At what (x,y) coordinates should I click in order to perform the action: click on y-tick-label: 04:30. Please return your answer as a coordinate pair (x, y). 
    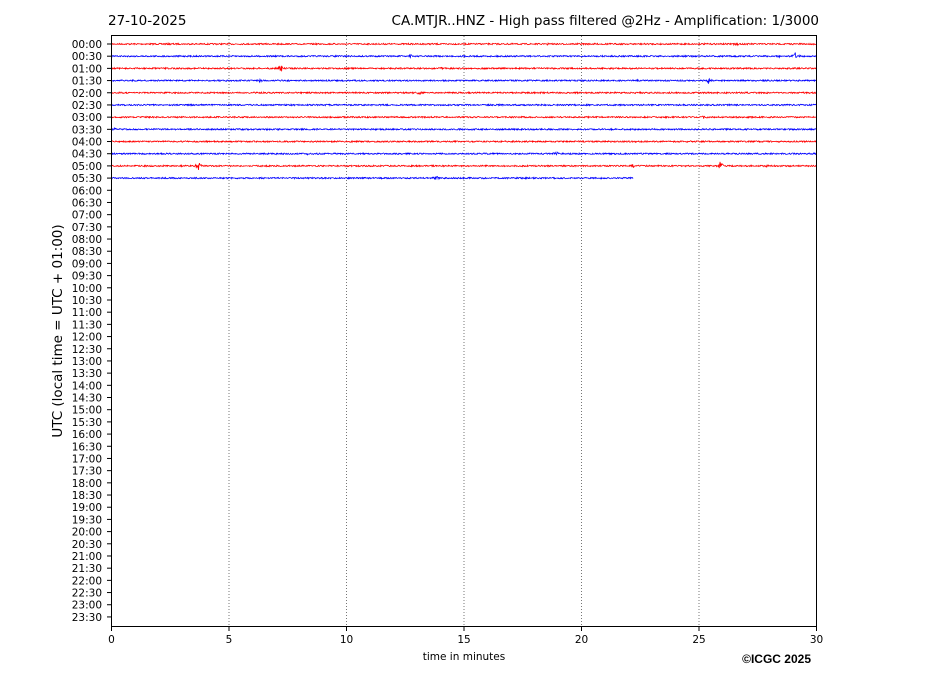
    Looking at the image, I should click on (87, 155).